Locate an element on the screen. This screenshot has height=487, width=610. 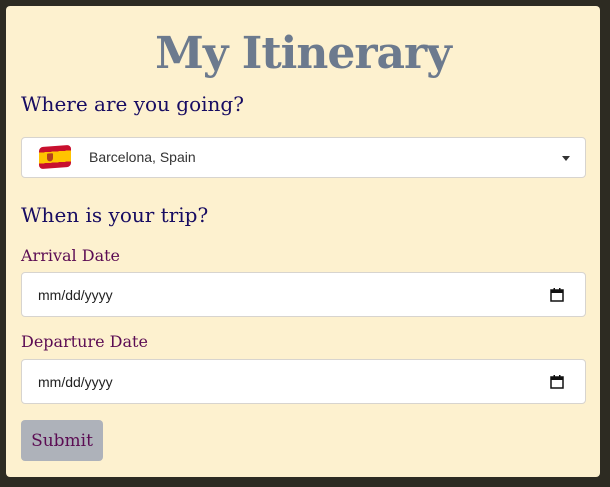
arrival-date-label: Arrival Date is located at coordinates (71, 255).